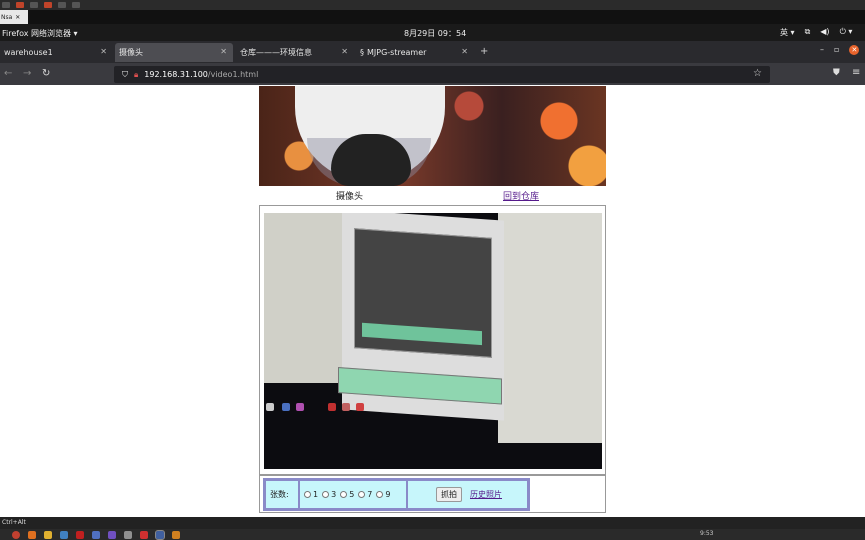  I want to click on camera-lens, so click(371, 160).